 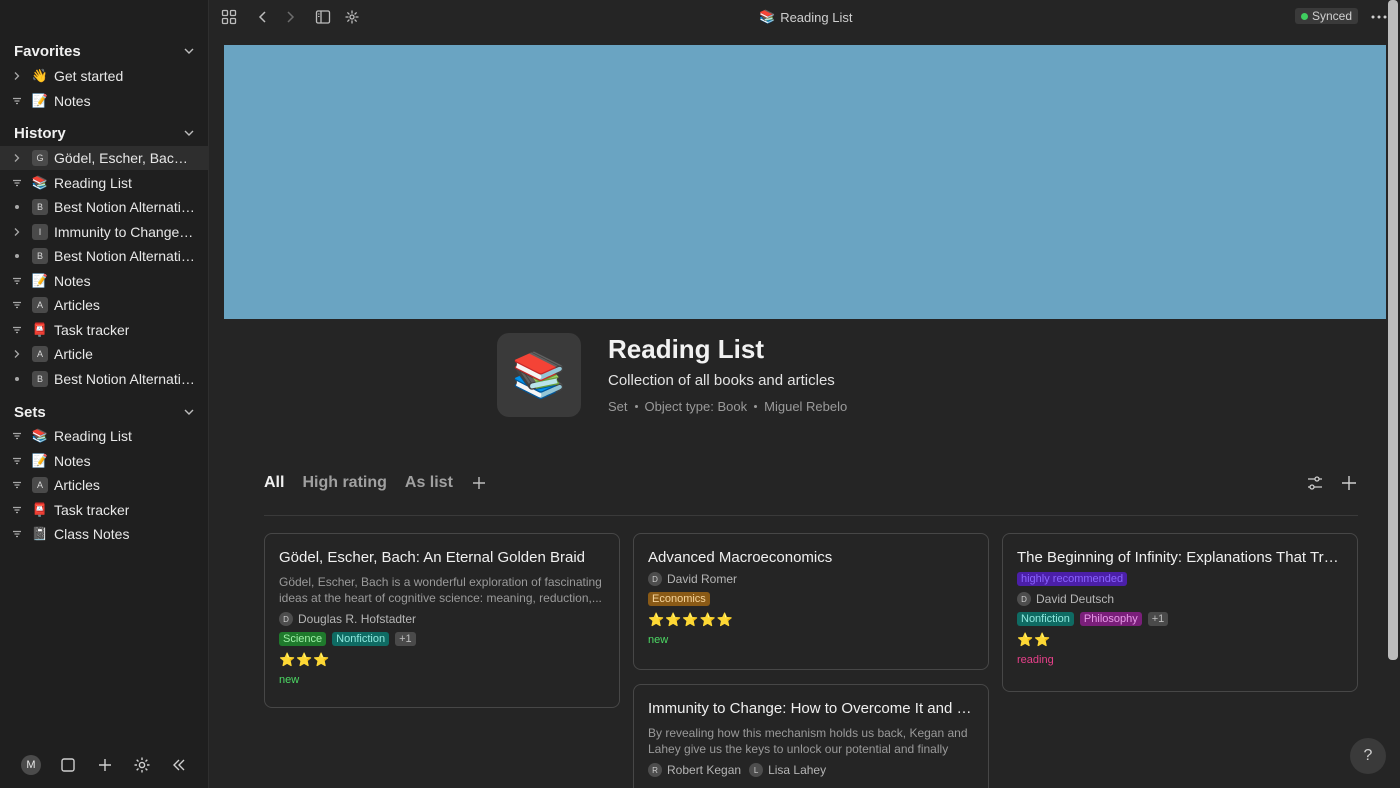 What do you see at coordinates (361, 639) in the screenshot?
I see `tag: Nonfiction` at bounding box center [361, 639].